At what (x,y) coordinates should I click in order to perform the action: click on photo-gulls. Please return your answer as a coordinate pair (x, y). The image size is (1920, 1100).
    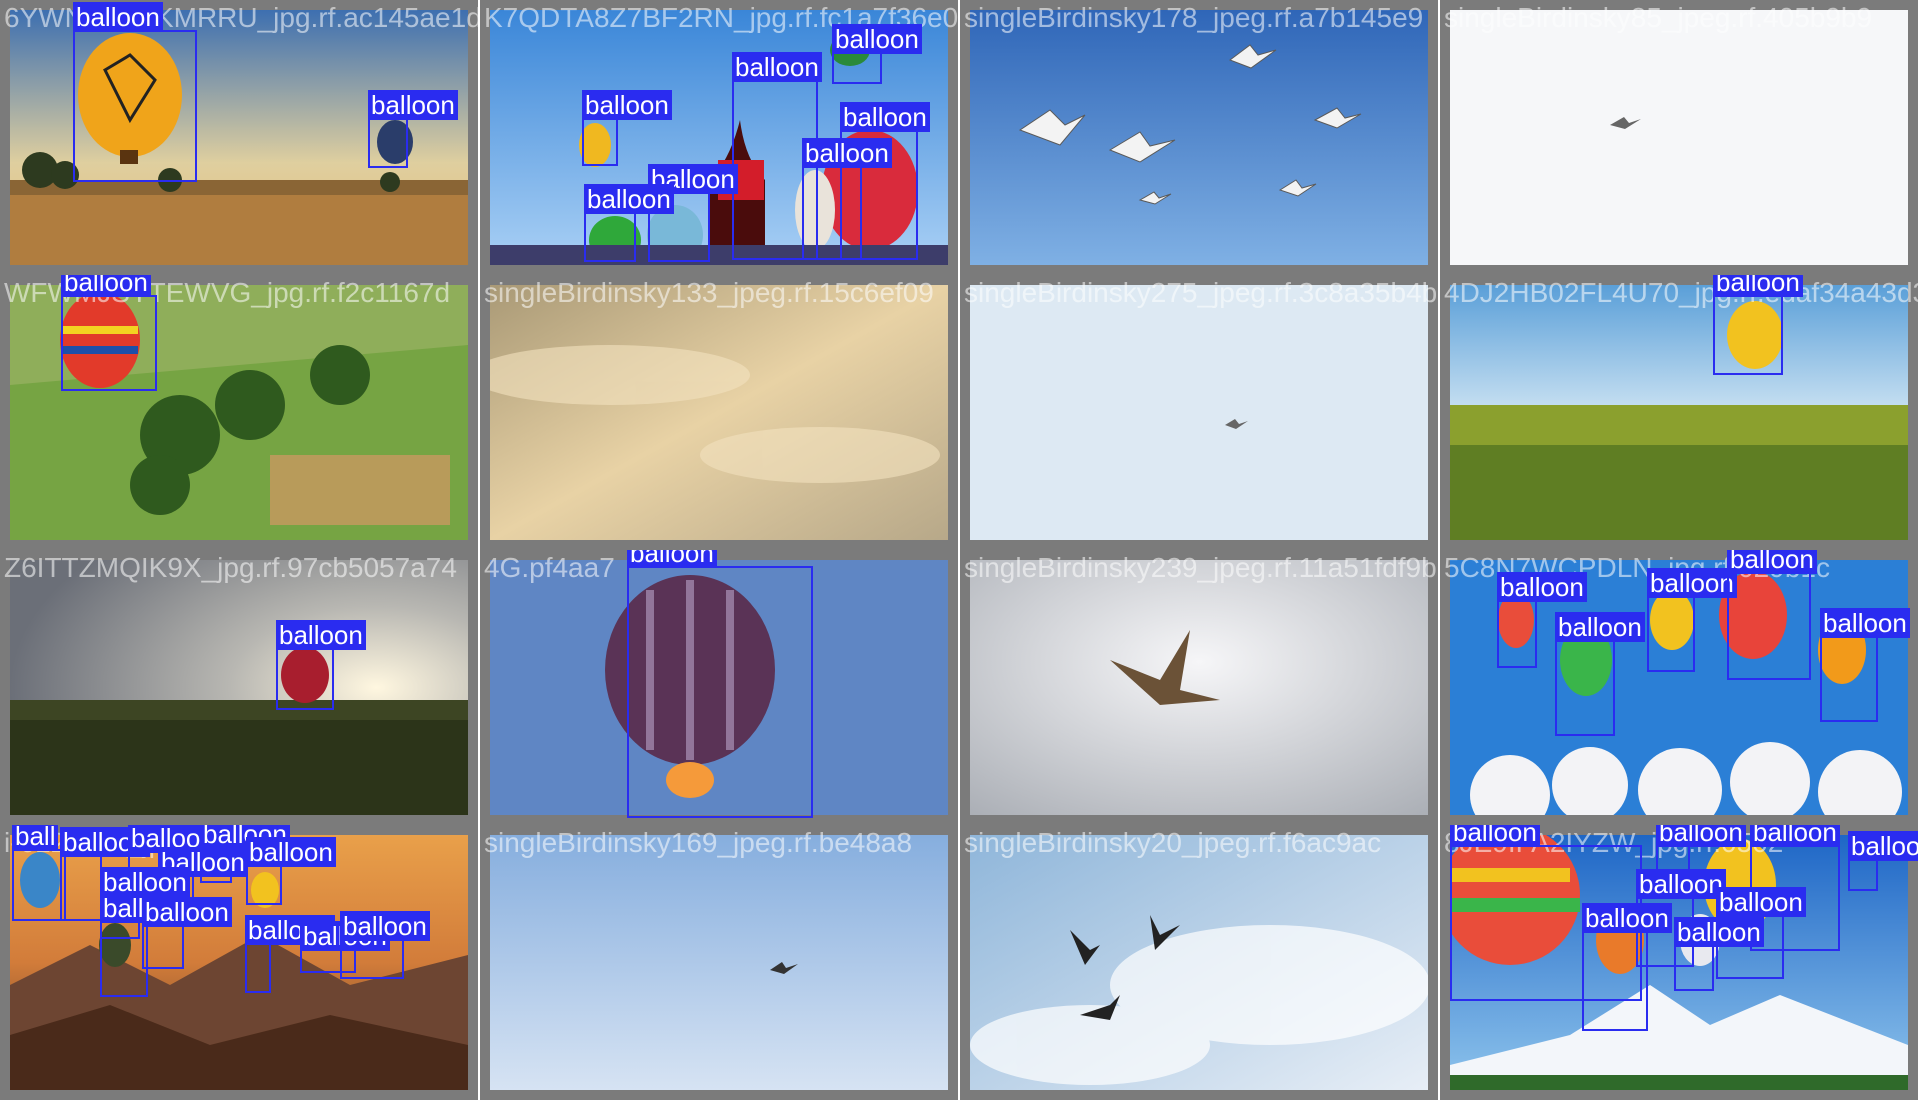
    Looking at the image, I should click on (1199, 137).